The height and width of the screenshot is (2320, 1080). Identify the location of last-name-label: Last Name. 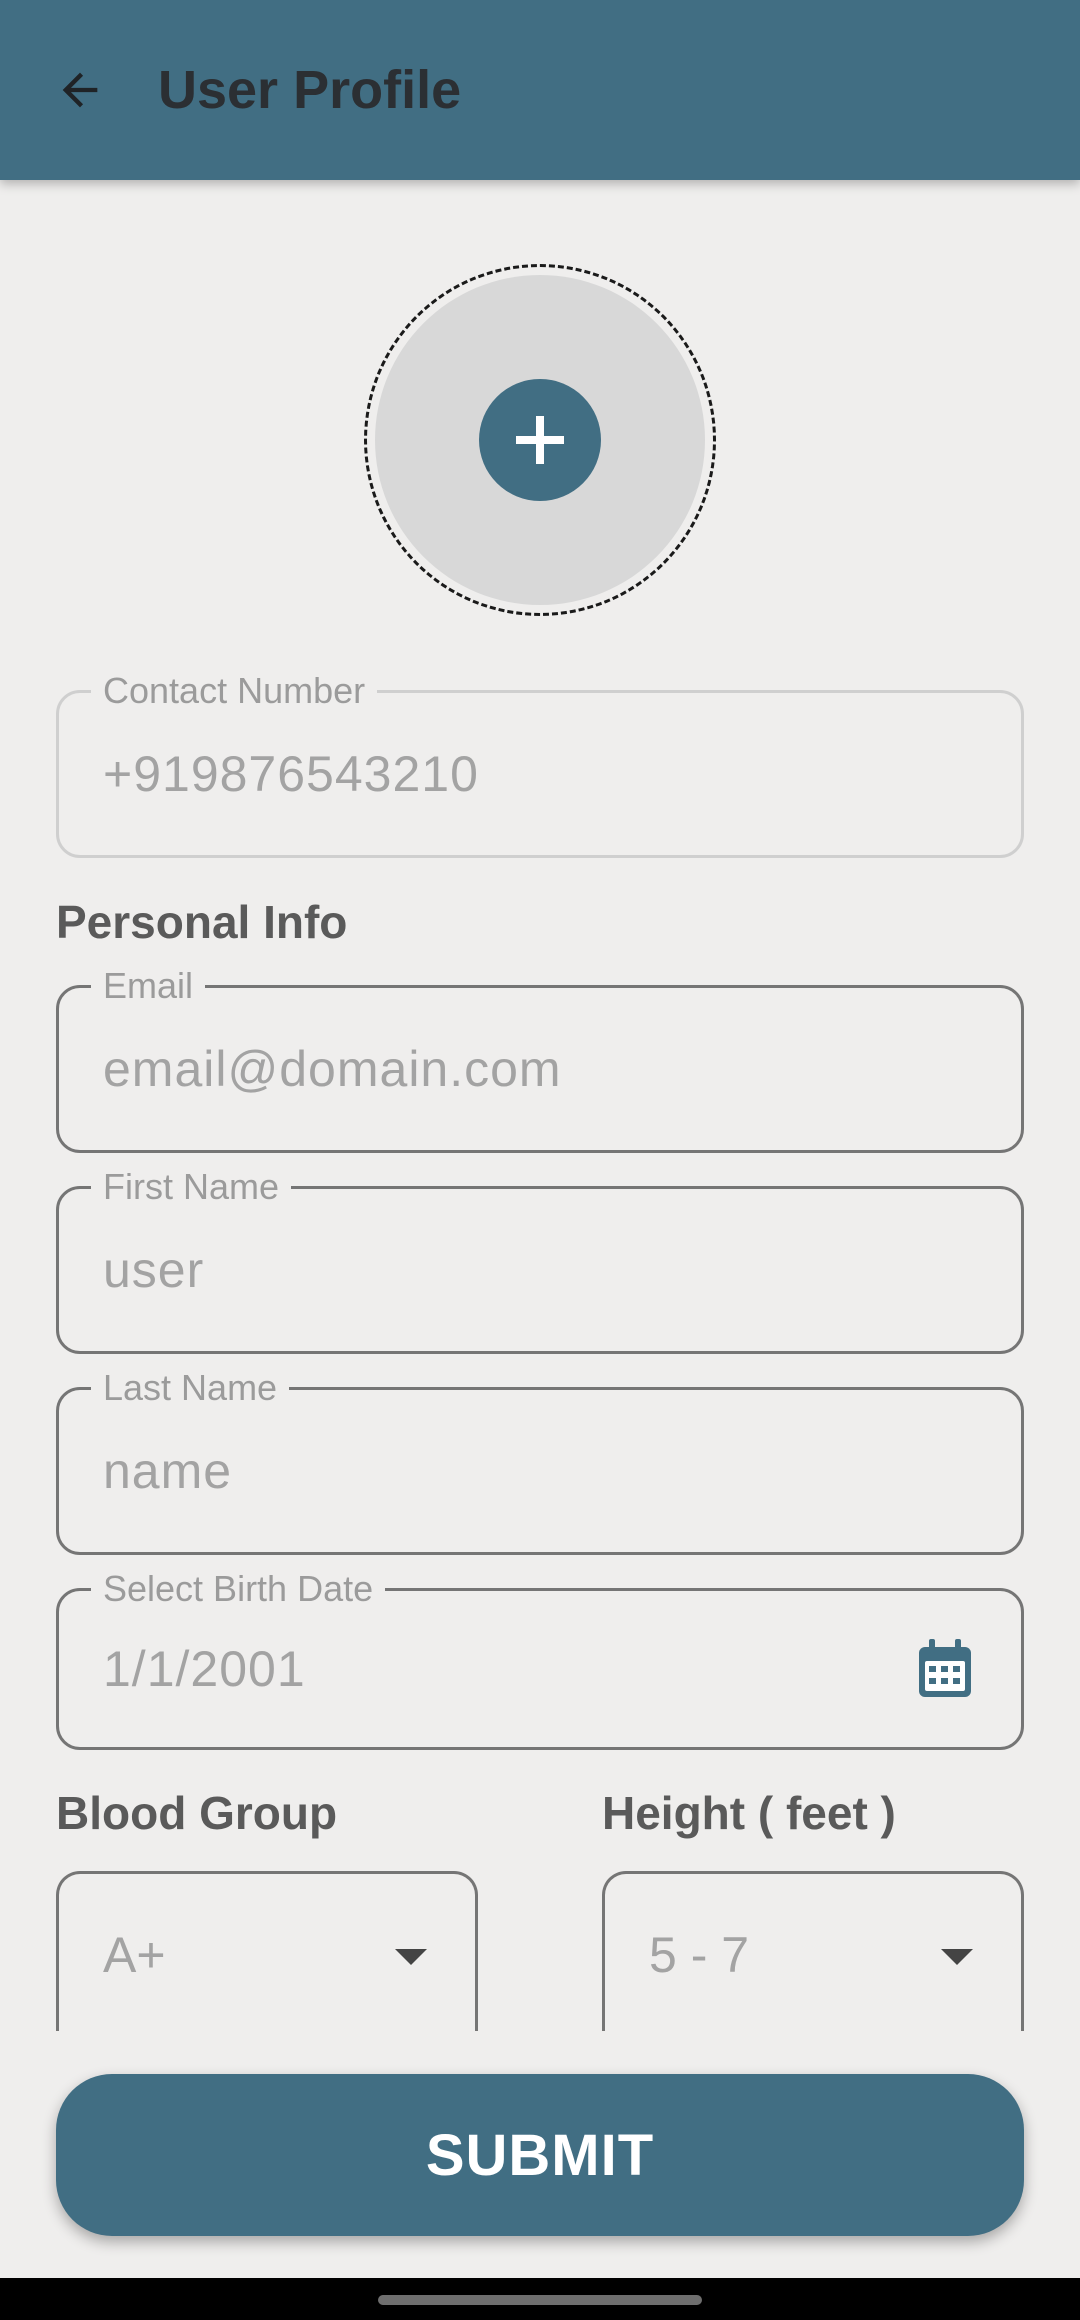
(190, 1388).